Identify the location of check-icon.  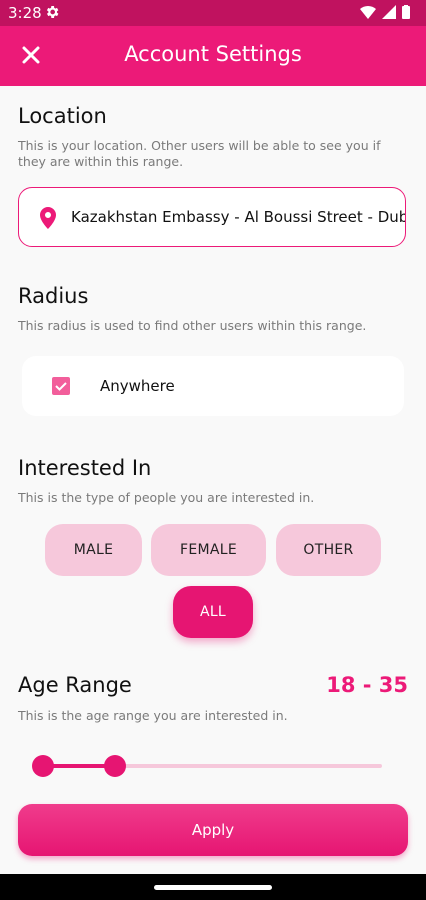
(61, 386).